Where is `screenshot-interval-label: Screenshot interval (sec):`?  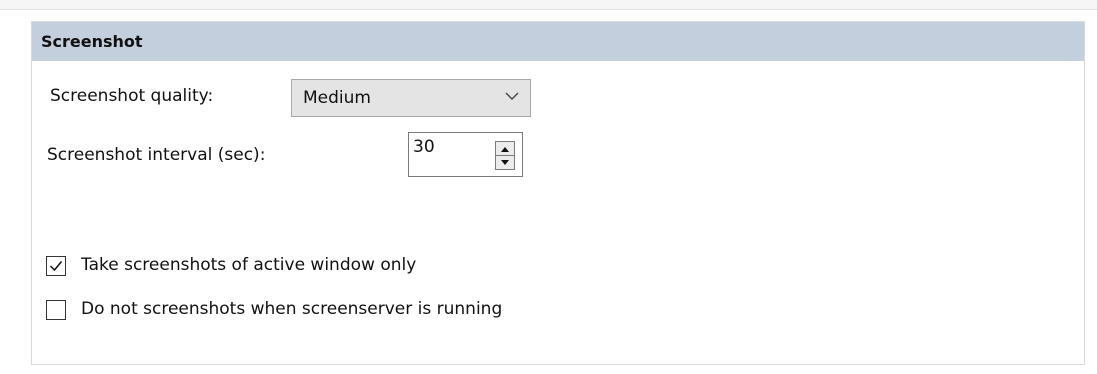
screenshot-interval-label: Screenshot interval (sec): is located at coordinates (156, 155).